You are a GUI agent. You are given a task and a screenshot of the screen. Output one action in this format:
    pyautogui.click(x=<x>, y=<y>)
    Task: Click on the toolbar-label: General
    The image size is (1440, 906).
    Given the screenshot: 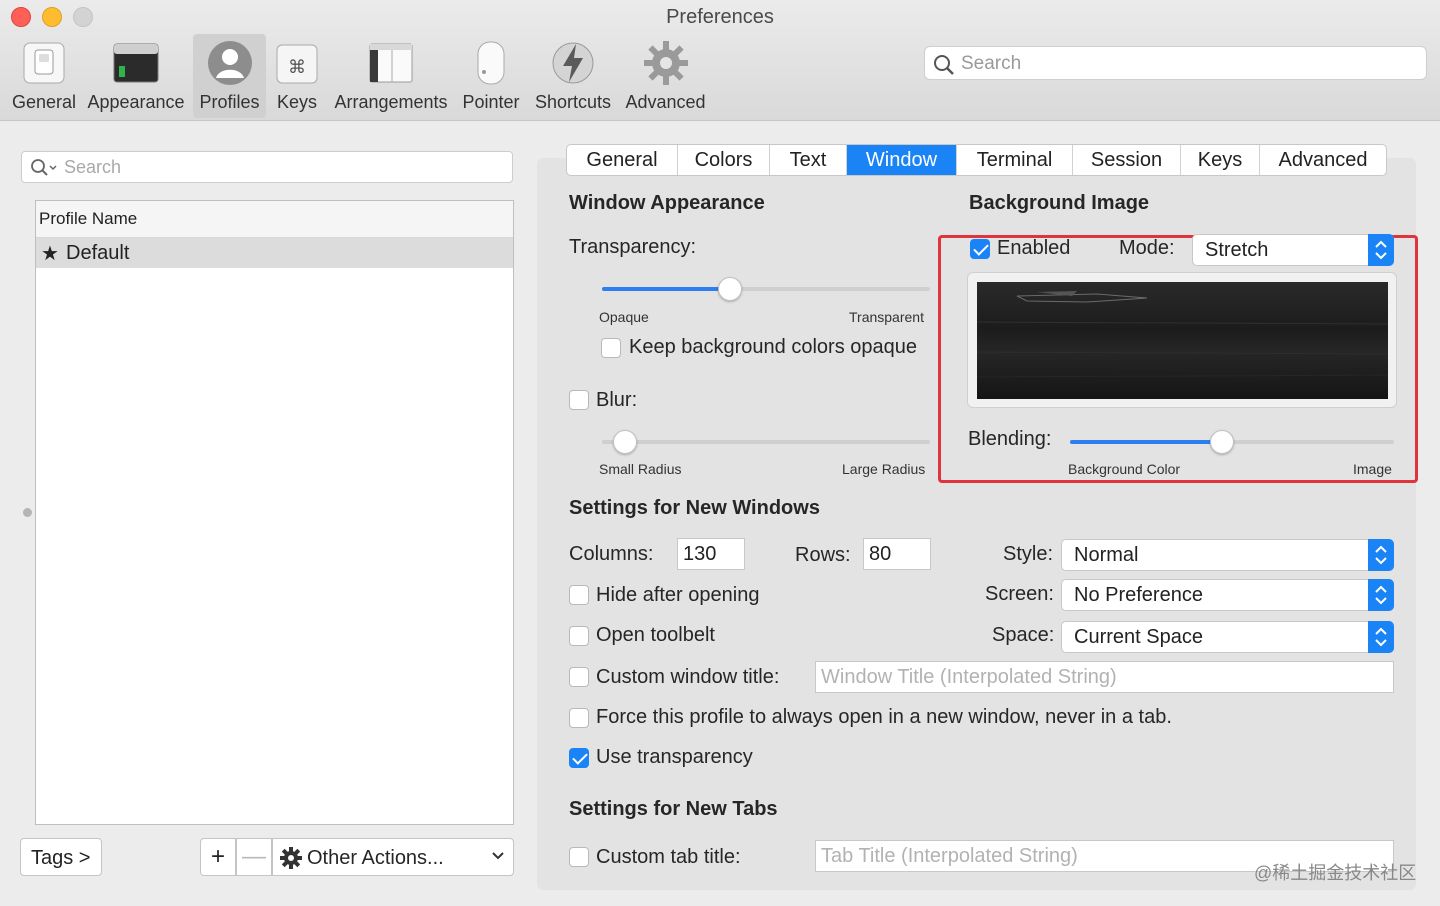 What is the action you would take?
    pyautogui.click(x=44, y=102)
    